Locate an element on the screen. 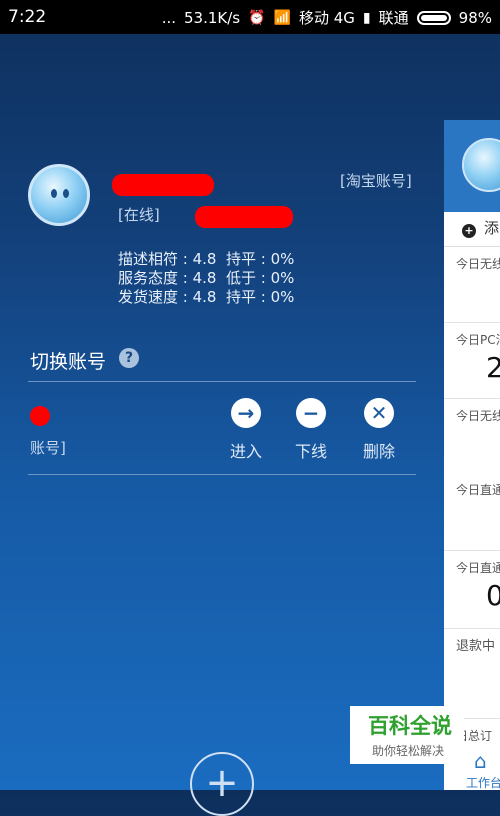 Image resolution: width=500 pixels, height=816 pixels. battery-icon is located at coordinates (433, 17).